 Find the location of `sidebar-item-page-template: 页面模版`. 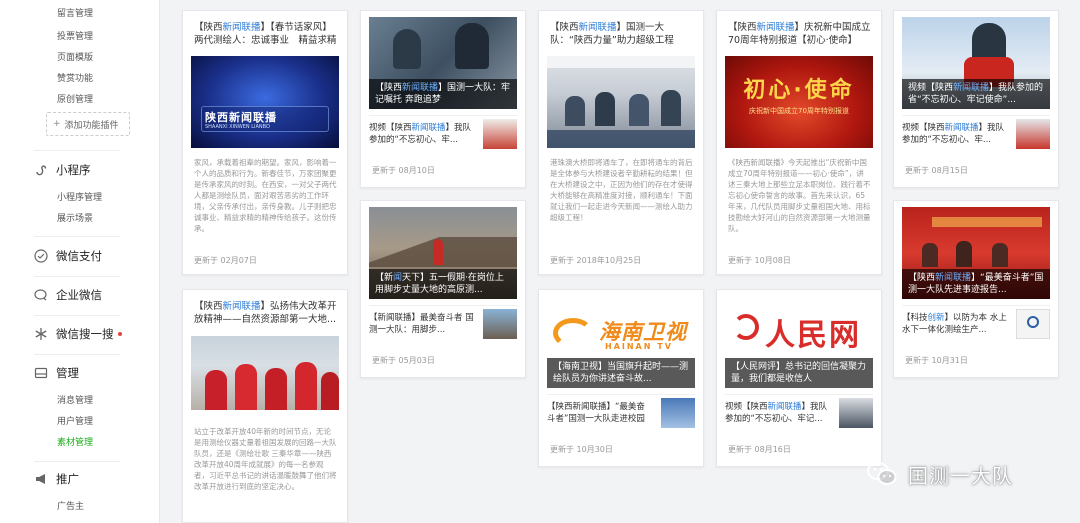

sidebar-item-page-template: 页面模版 is located at coordinates (75, 56).